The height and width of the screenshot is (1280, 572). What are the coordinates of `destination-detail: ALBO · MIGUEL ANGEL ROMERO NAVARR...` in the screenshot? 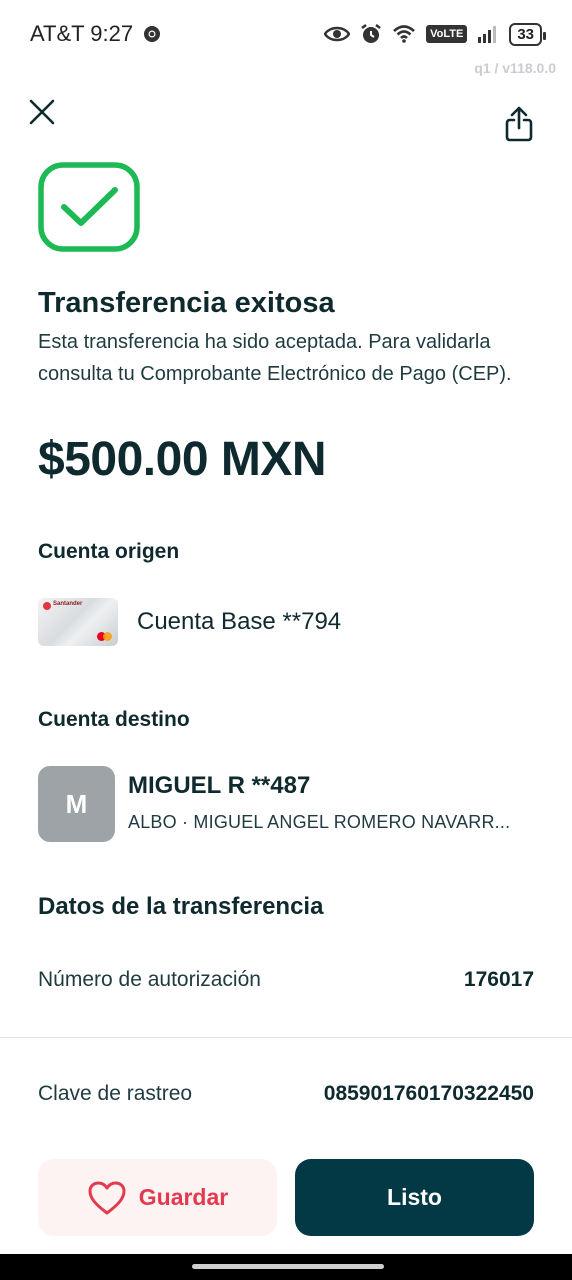 It's located at (319, 822).